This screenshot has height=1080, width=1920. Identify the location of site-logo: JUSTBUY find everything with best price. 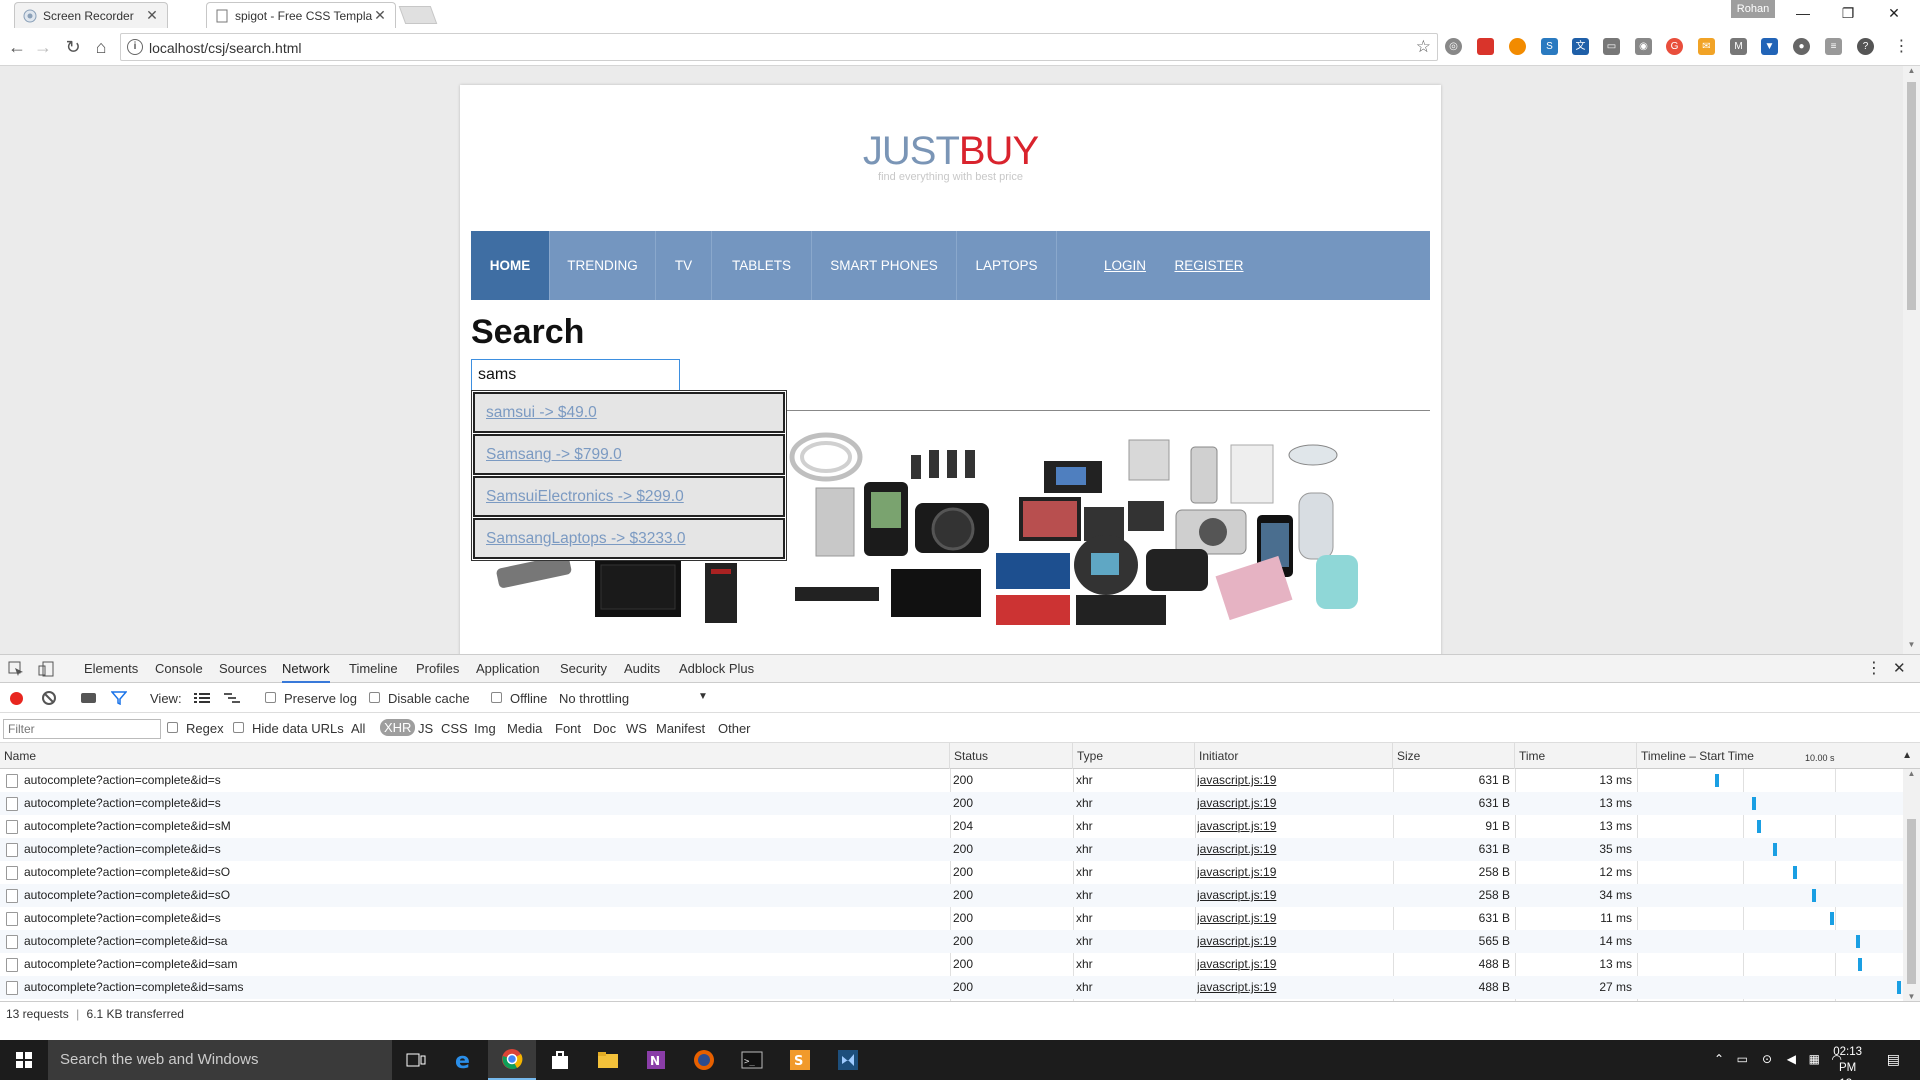
(950, 156).